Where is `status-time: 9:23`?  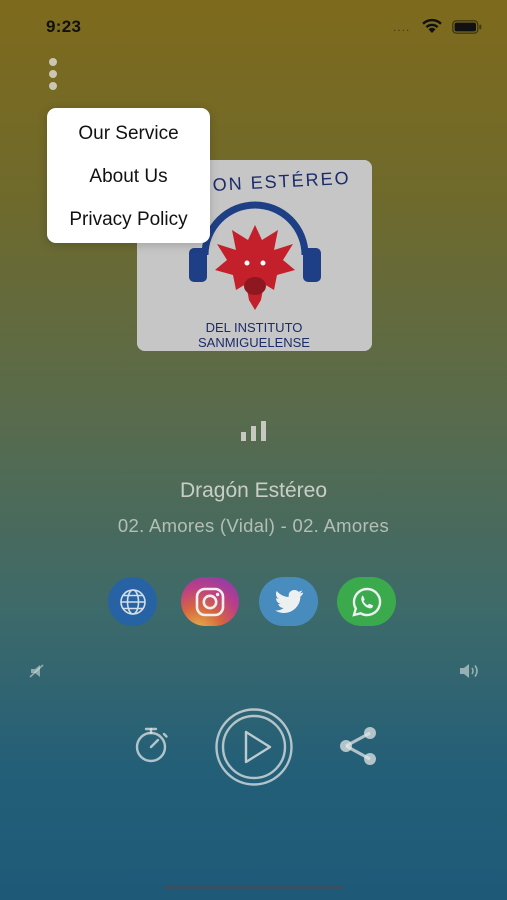 status-time: 9:23 is located at coordinates (64, 26).